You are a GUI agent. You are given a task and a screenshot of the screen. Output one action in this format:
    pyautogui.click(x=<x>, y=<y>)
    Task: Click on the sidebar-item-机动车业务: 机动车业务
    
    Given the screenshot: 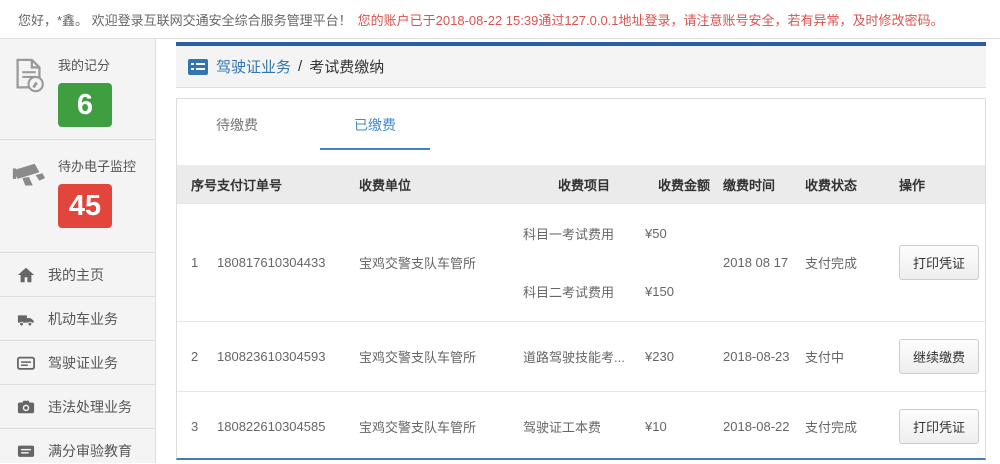 What is the action you would take?
    pyautogui.click(x=77, y=318)
    